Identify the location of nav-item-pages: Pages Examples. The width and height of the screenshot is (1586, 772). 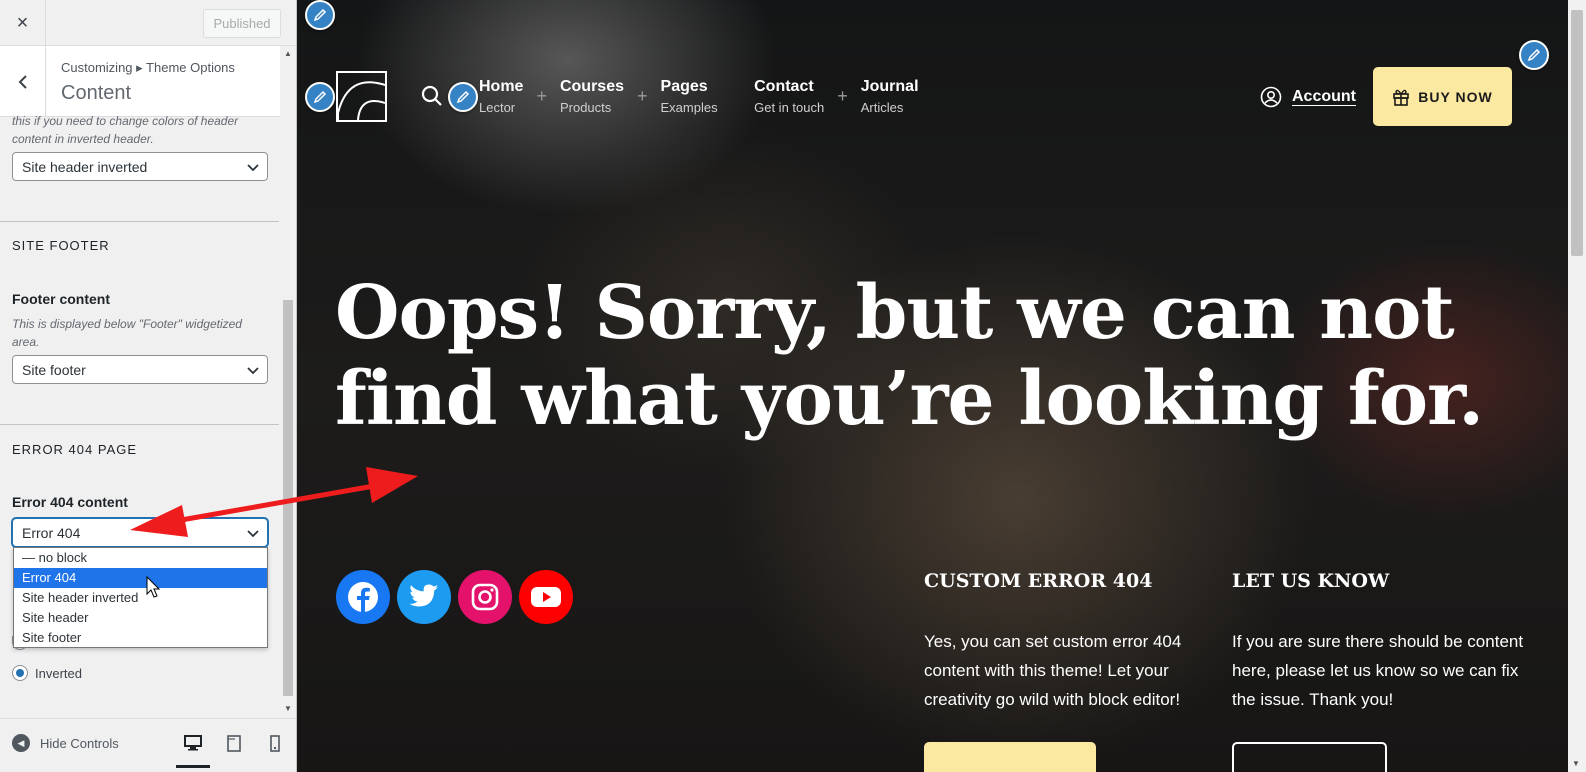
(689, 97).